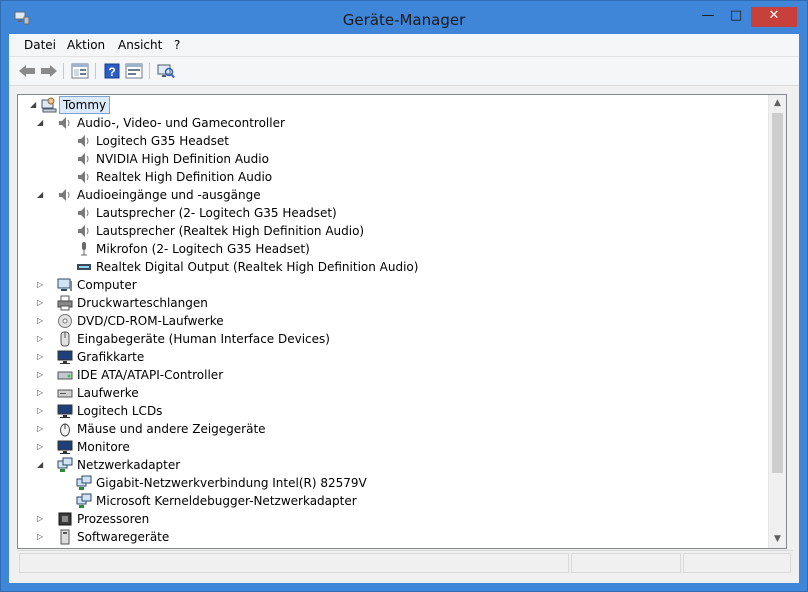  Describe the element at coordinates (80, 71) in the screenshot. I see `properties-icon` at that location.